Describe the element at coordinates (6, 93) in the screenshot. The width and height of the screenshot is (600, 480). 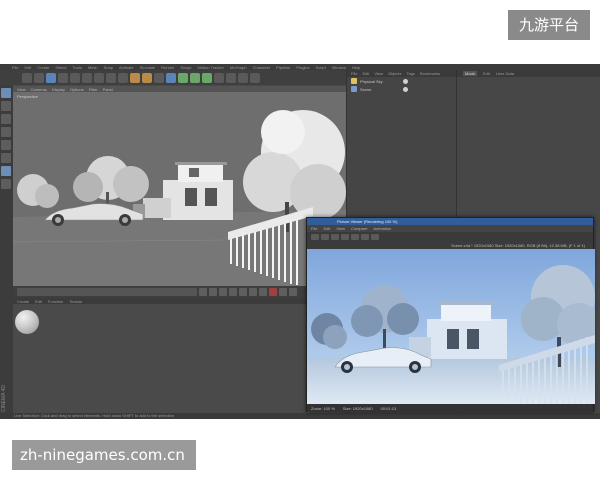
I see `make-editable-icon` at that location.